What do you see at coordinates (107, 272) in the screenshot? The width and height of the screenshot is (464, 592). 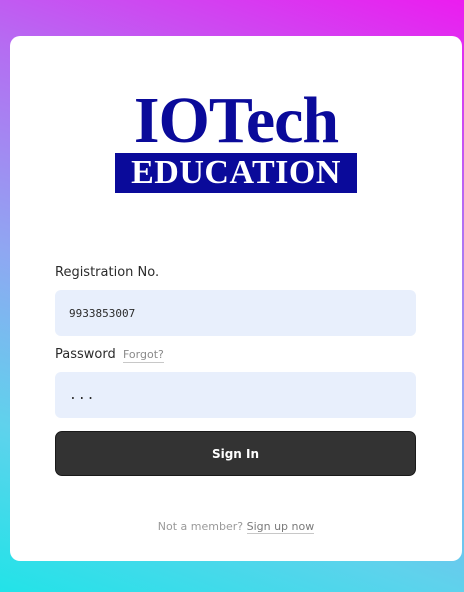 I see `registration-label: Registration No.` at bounding box center [107, 272].